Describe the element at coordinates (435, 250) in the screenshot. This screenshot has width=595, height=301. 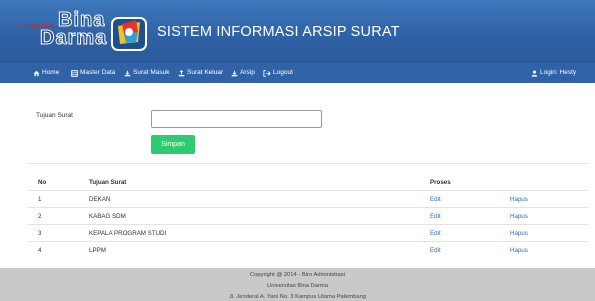
I see `row-4-edit-link: Edit` at that location.